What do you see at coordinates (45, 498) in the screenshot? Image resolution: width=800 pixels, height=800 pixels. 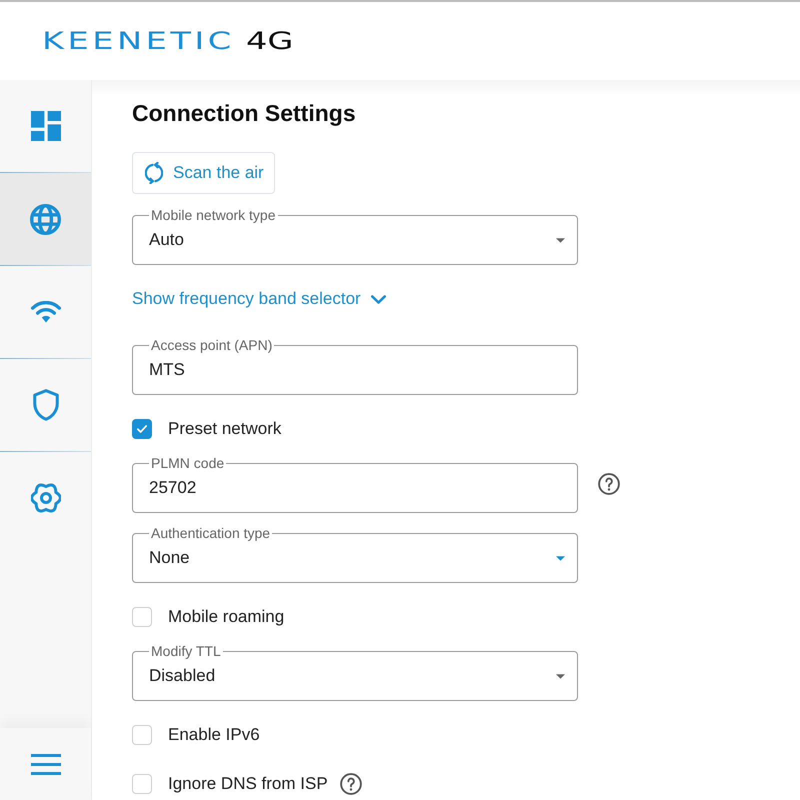 I see `gear-icon` at bounding box center [45, 498].